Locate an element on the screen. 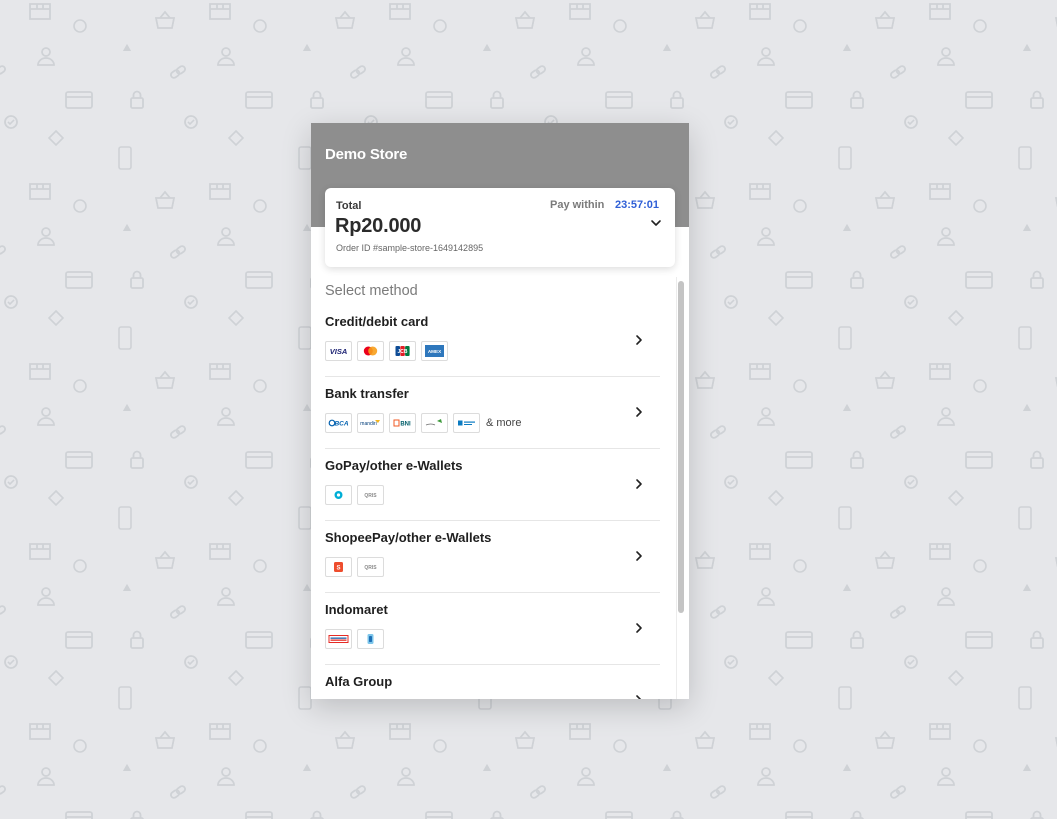 The width and height of the screenshot is (1057, 819). chevron-down-icon is located at coordinates (656, 223).